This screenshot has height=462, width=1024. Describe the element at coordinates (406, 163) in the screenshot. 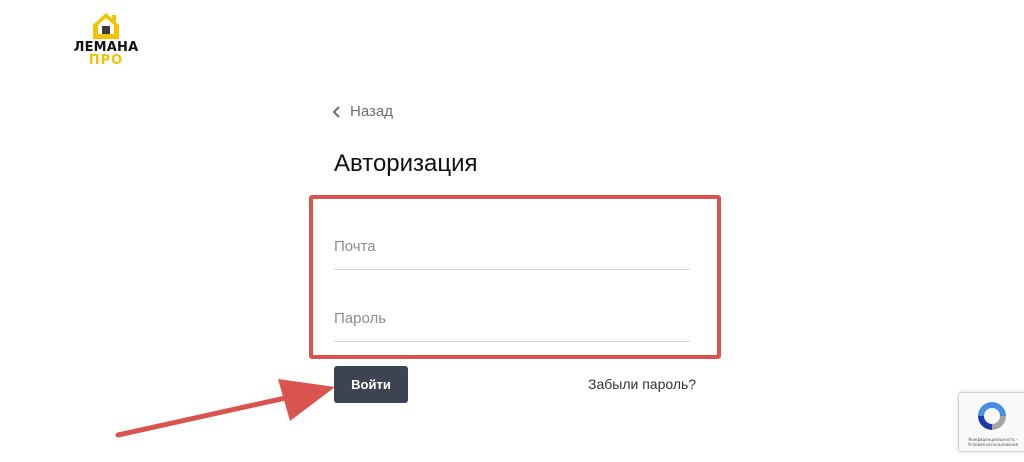

I see `page-title: Авторизация` at that location.